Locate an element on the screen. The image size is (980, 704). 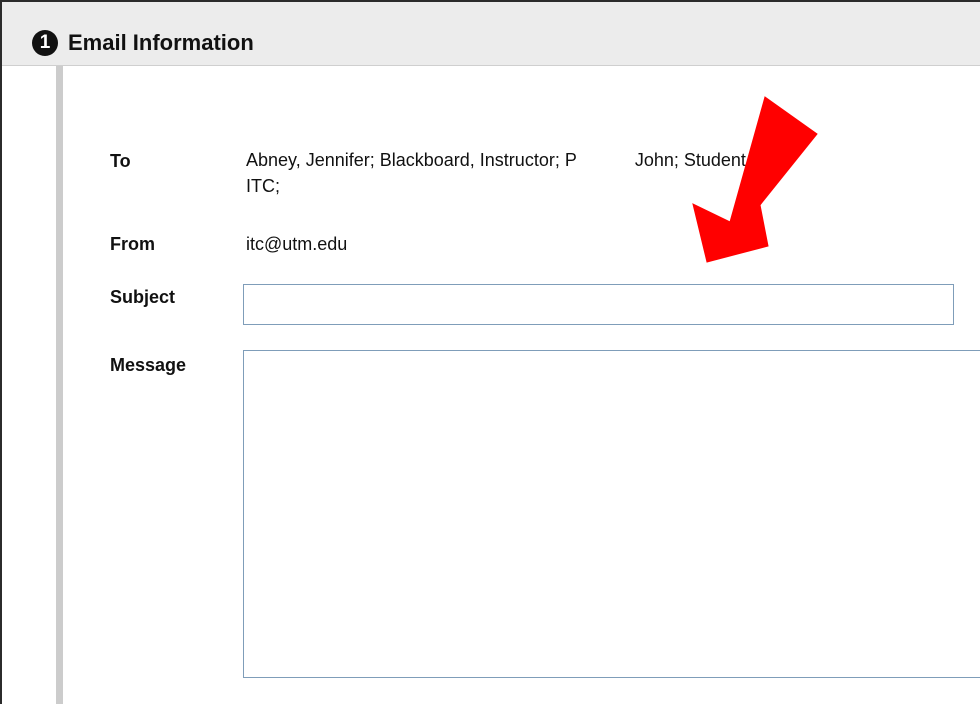
step-header: 1 Email Information is located at coordinates (491, 34).